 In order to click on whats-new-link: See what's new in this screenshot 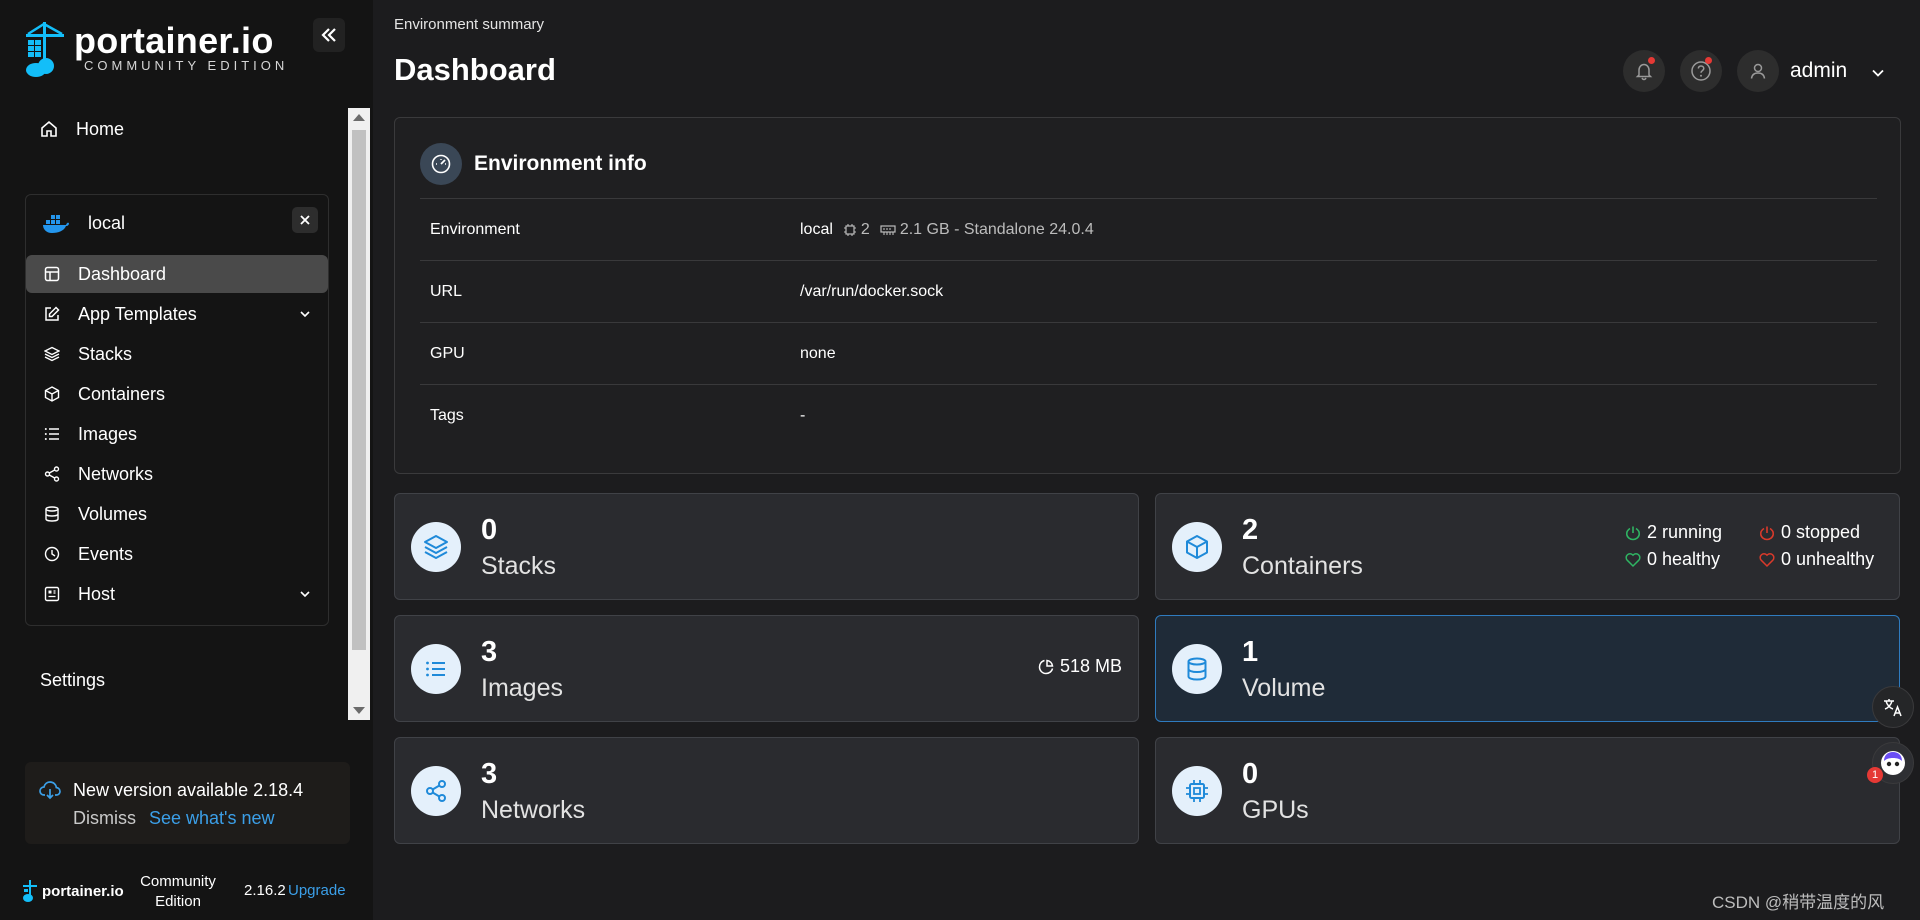, I will do `click(212, 818)`.